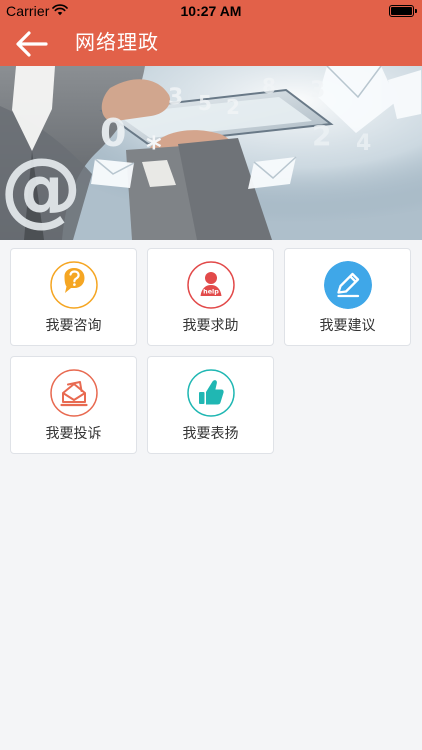  What do you see at coordinates (269, 86) in the screenshot?
I see `svg-text: 8` at bounding box center [269, 86].